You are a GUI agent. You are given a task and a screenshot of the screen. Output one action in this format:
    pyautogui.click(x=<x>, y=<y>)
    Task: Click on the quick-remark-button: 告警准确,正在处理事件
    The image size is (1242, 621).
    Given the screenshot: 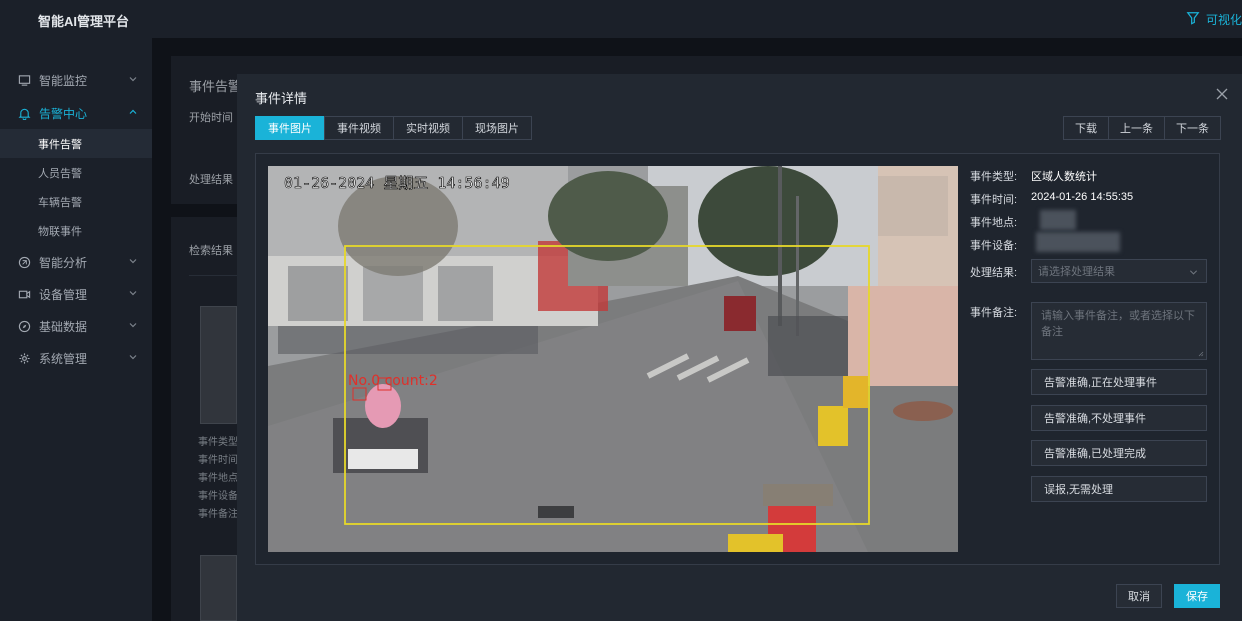 What is the action you would take?
    pyautogui.click(x=1119, y=382)
    